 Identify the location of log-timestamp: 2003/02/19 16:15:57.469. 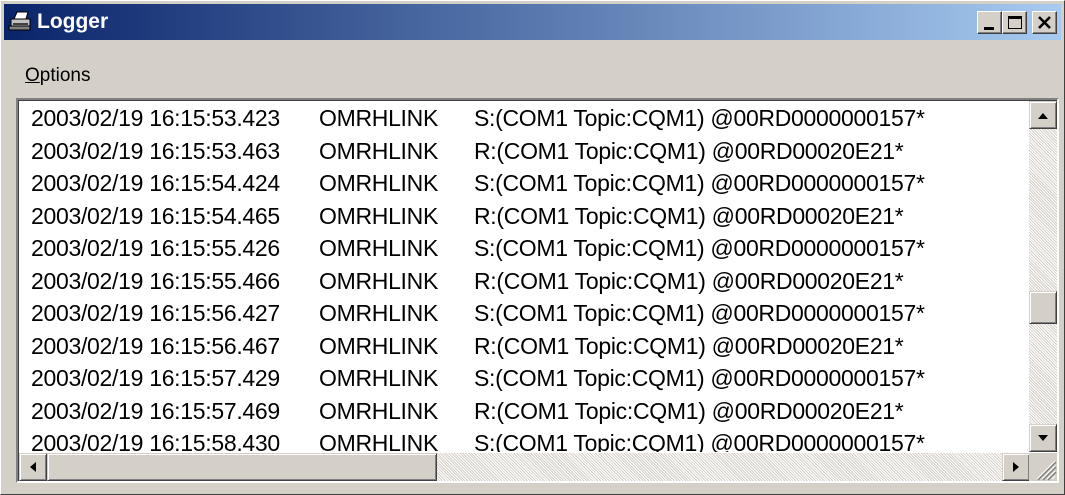
(155, 410).